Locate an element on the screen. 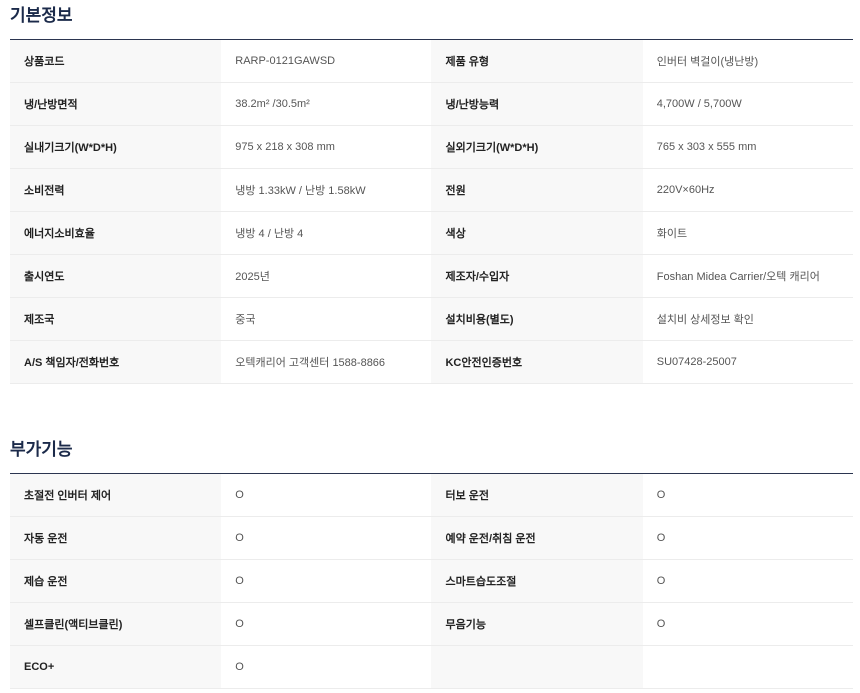 This screenshot has width=860, height=693. spec-value: SU07428-25007 is located at coordinates (747, 362).